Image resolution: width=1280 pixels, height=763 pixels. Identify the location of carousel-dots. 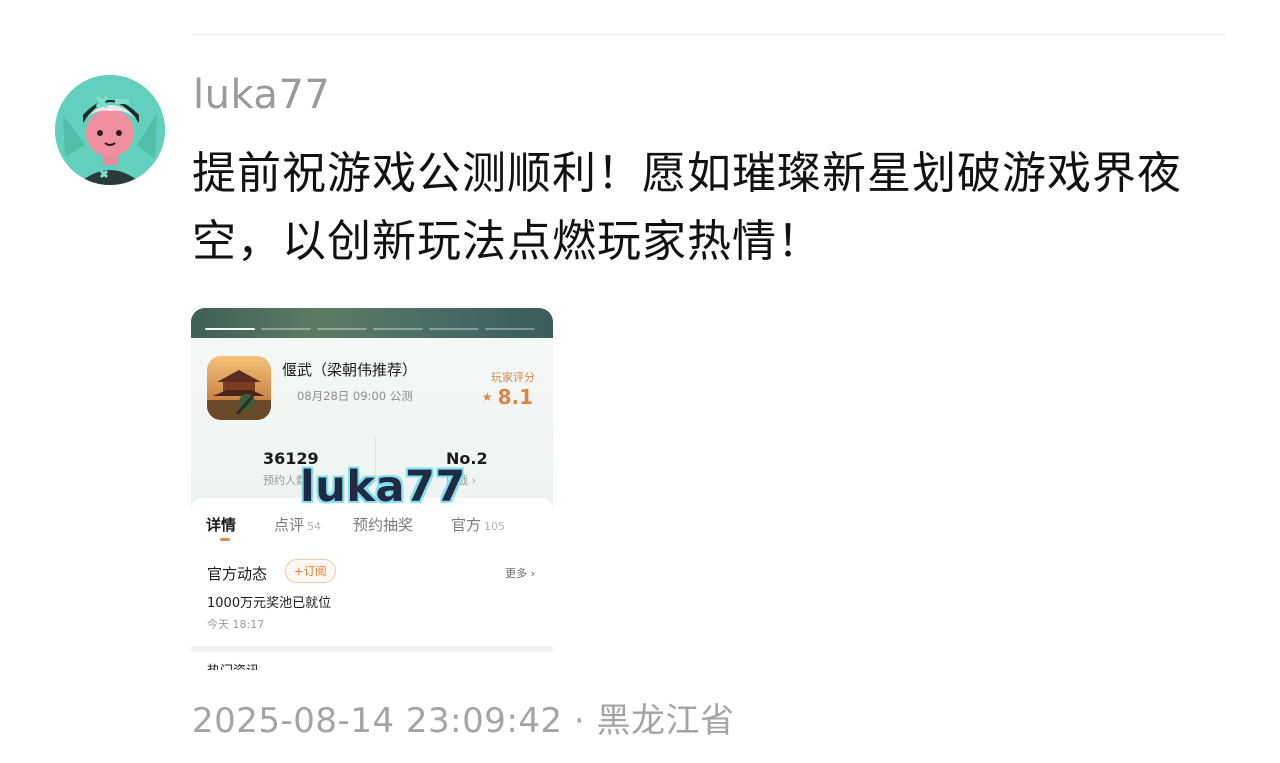
(370, 329).